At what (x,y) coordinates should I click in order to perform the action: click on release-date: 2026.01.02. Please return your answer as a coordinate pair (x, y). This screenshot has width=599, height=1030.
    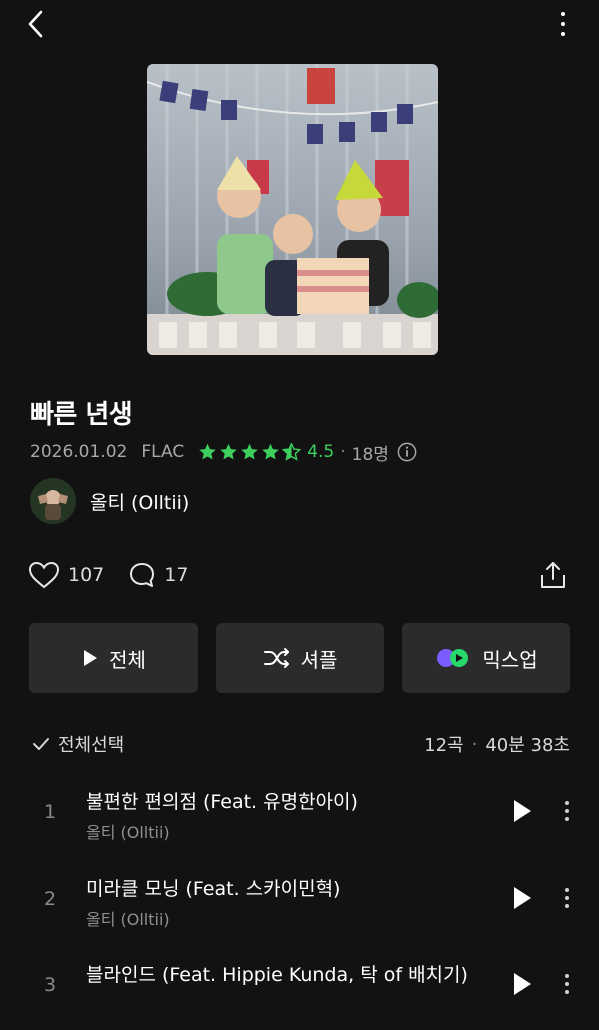
    Looking at the image, I should click on (79, 452).